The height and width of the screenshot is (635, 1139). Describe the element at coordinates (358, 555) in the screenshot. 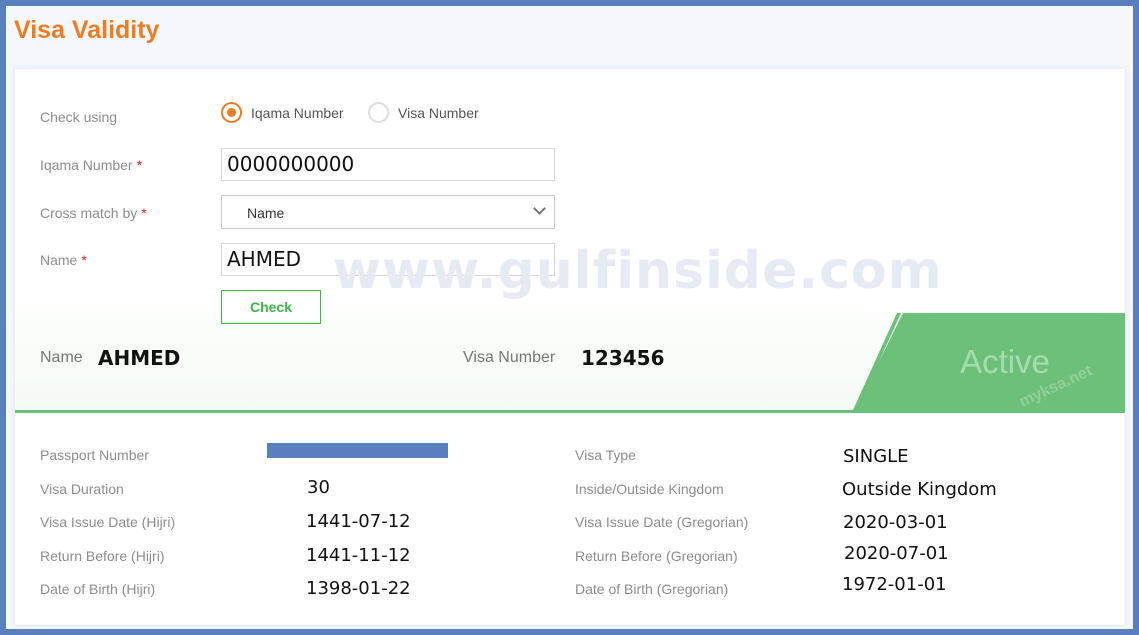

I see `detail-value: 1441-11-12` at that location.